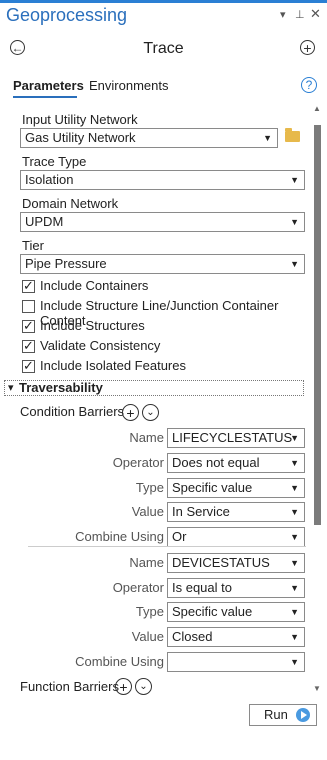 The width and height of the screenshot is (327, 760). What do you see at coordinates (216, 462) in the screenshot?
I see `barrier1-operator-value: Does not equal` at bounding box center [216, 462].